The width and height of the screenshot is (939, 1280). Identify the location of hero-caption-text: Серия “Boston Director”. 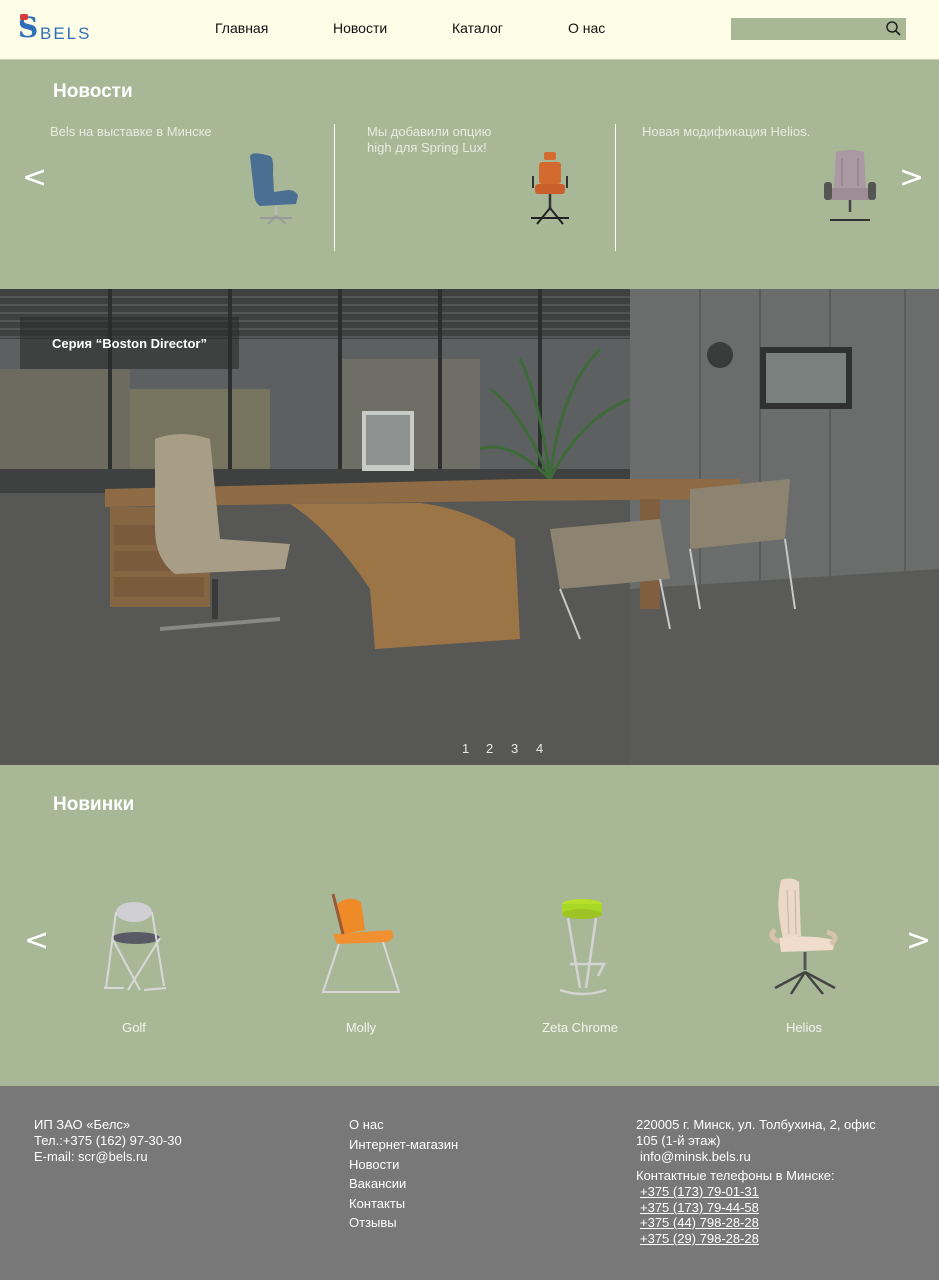
(129, 343).